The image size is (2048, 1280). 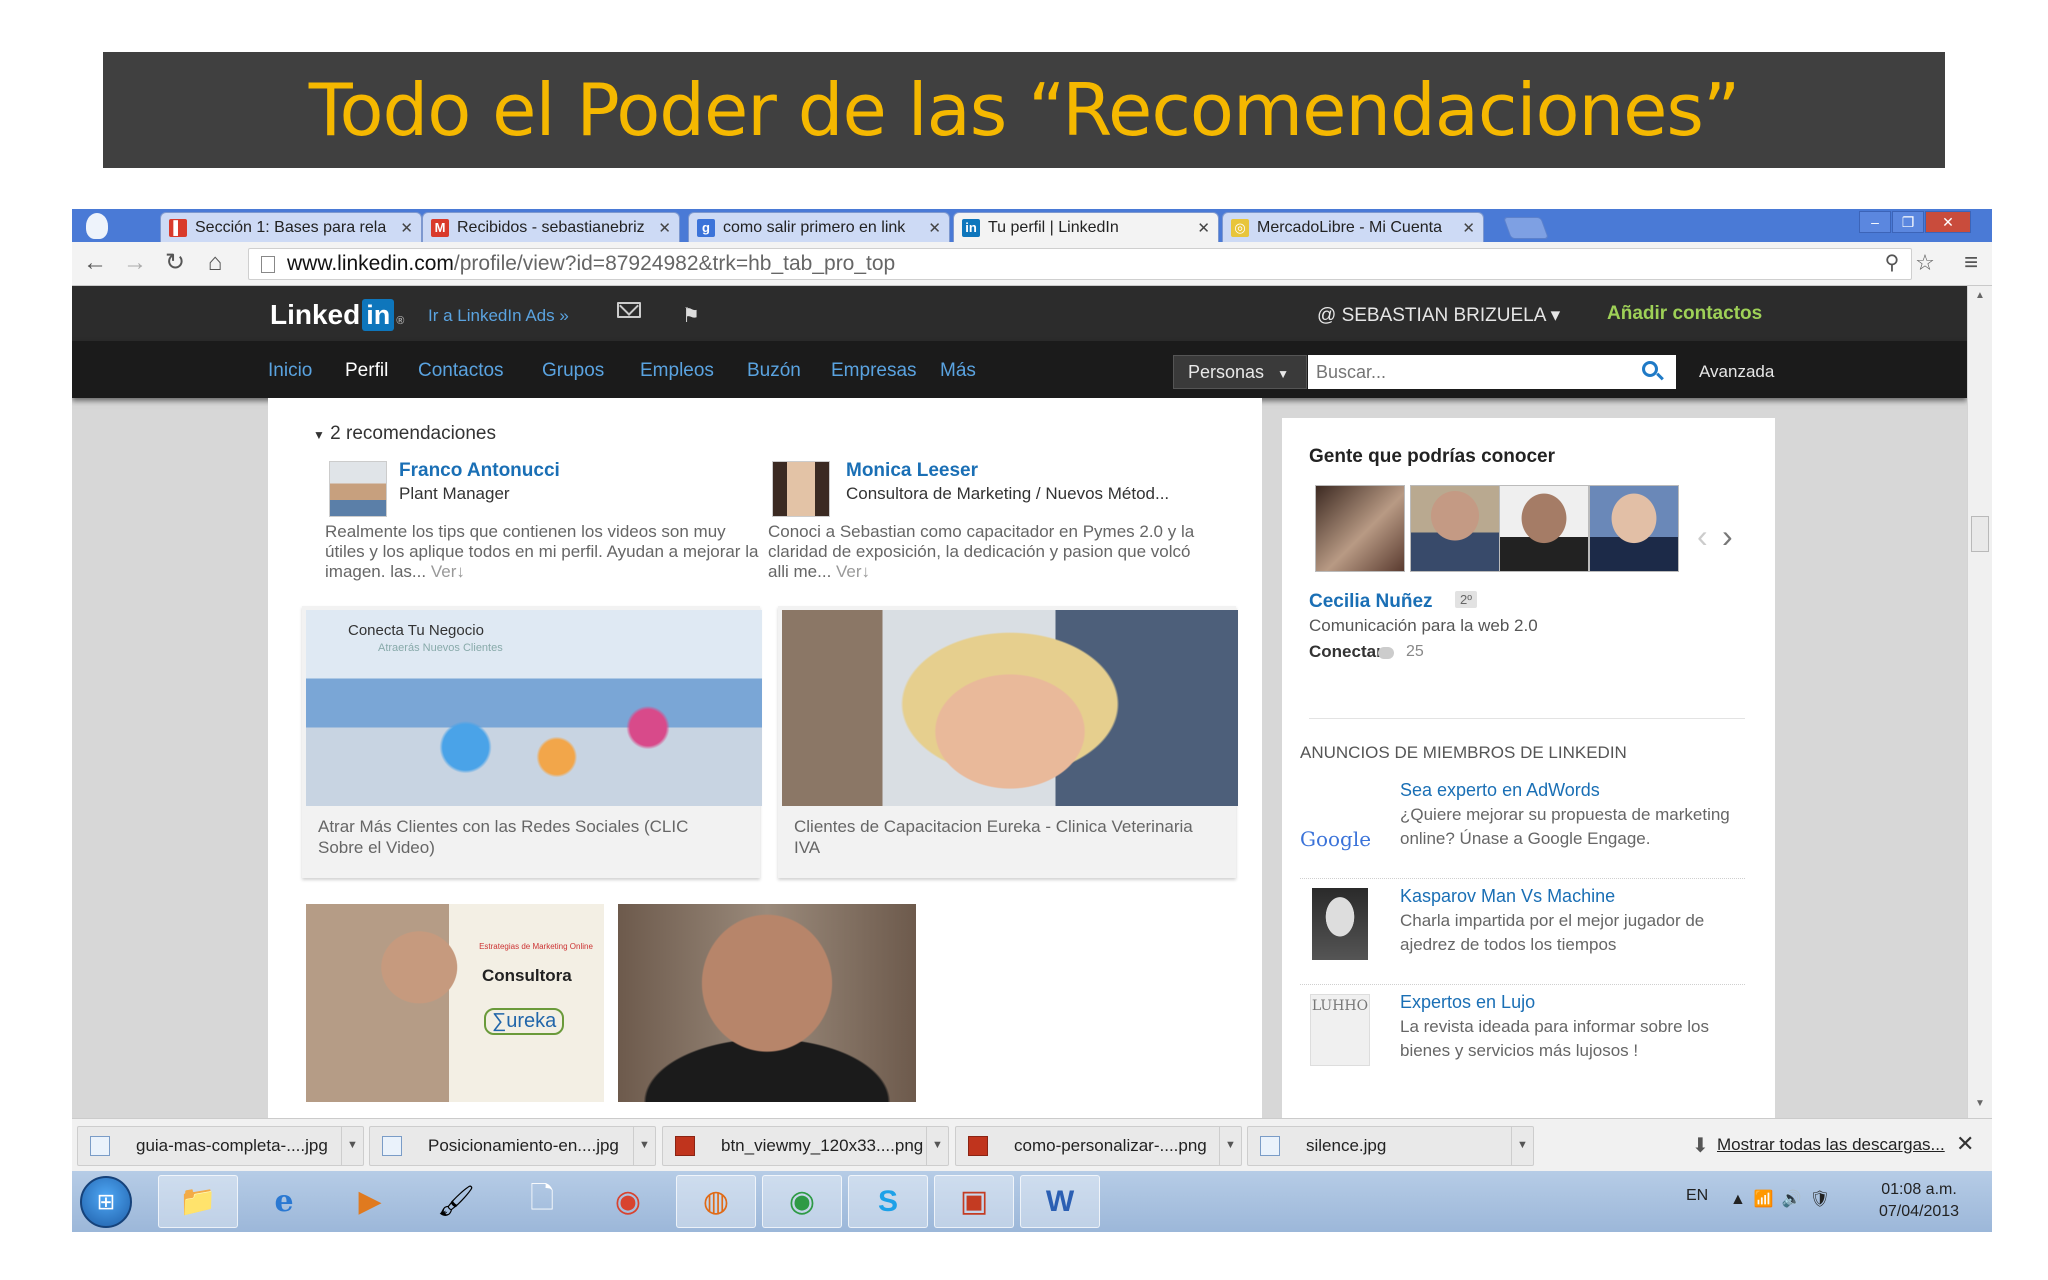 What do you see at coordinates (1340, 924) in the screenshot?
I see `kasparov-photo` at bounding box center [1340, 924].